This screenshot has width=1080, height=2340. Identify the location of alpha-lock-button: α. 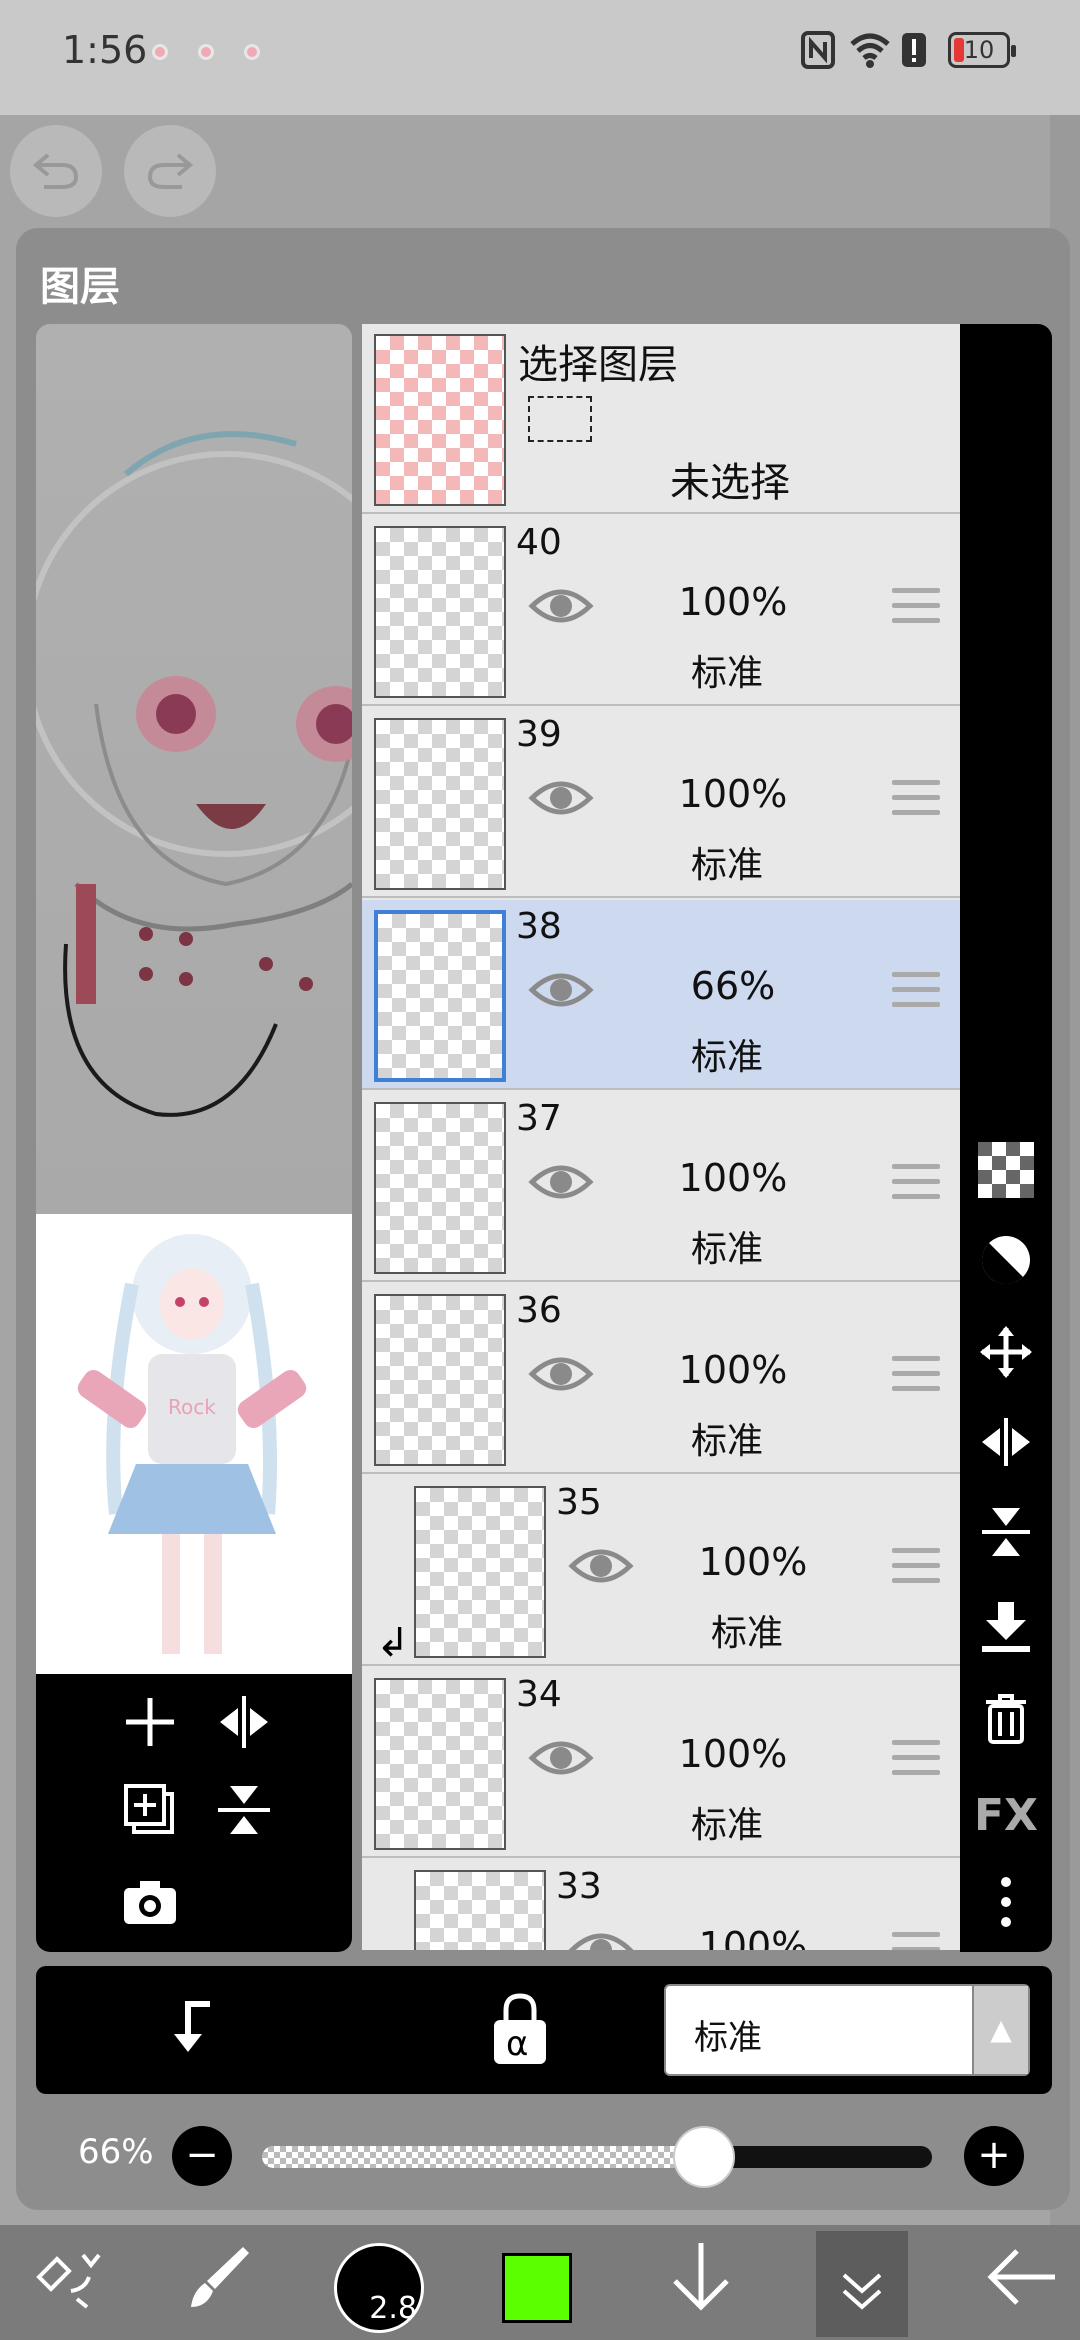
(520, 2030).